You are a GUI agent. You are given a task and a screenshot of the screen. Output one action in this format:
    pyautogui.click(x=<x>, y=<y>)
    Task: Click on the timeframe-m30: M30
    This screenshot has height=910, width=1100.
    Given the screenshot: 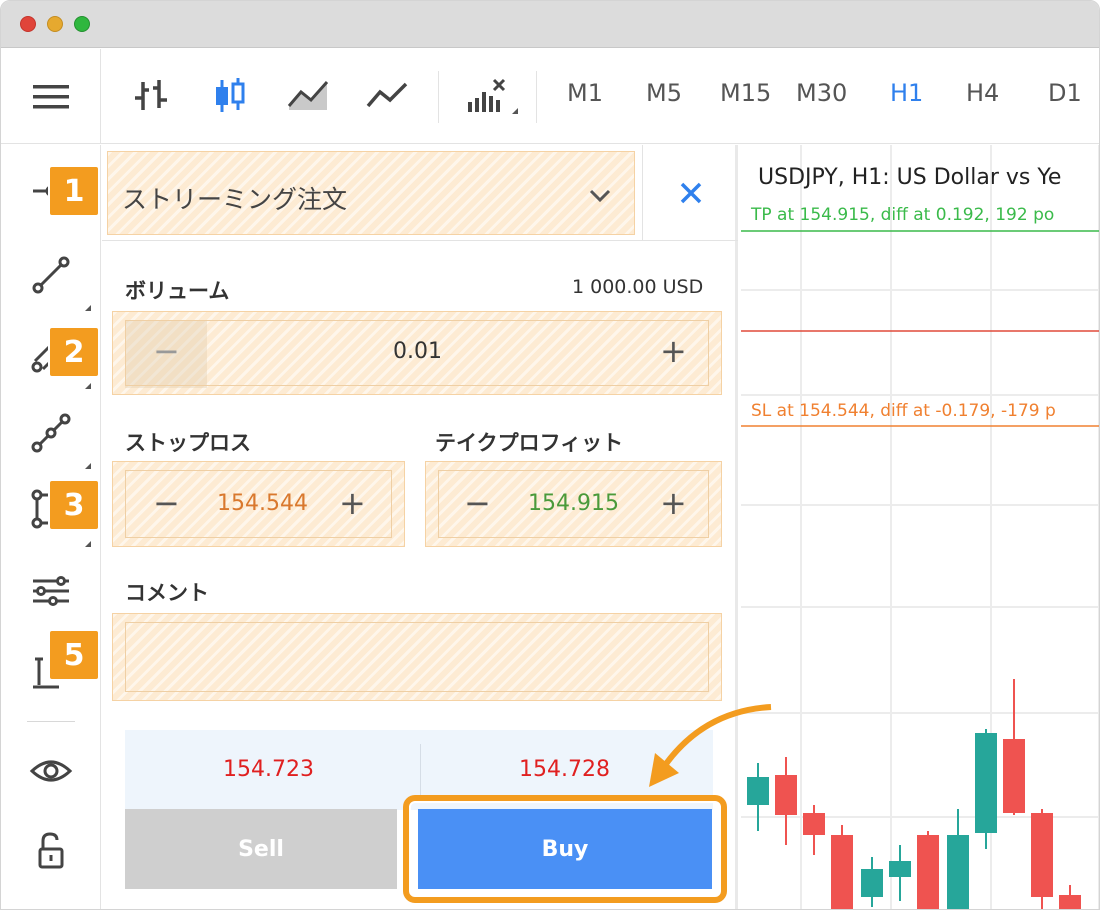 What is the action you would take?
    pyautogui.click(x=821, y=93)
    